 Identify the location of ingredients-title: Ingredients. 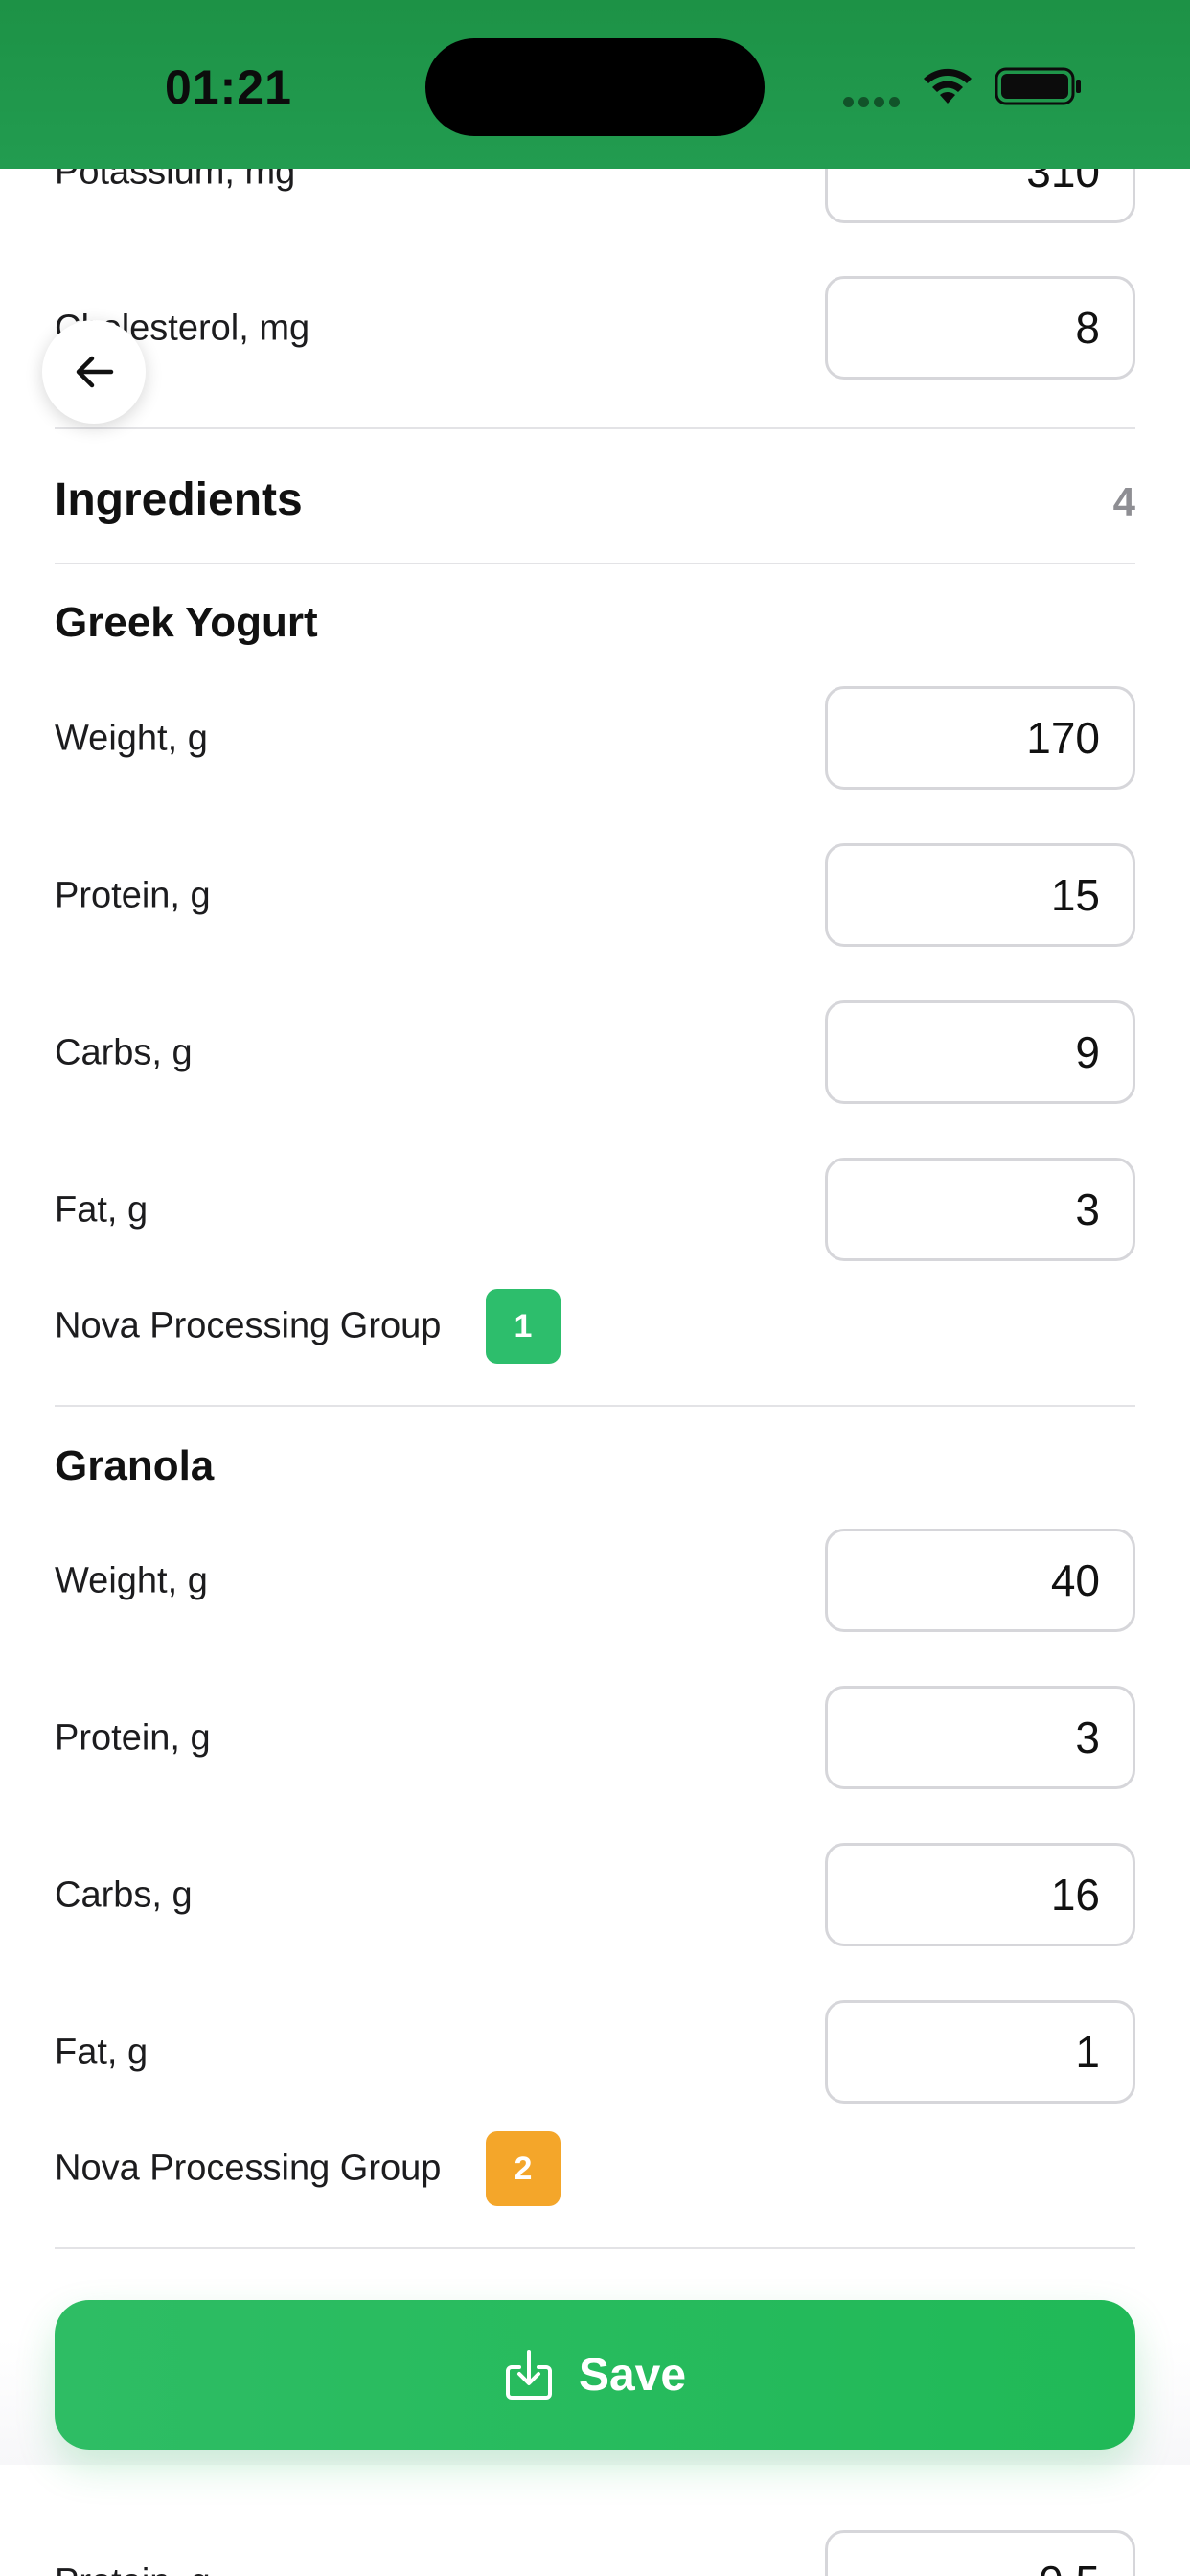
(179, 499).